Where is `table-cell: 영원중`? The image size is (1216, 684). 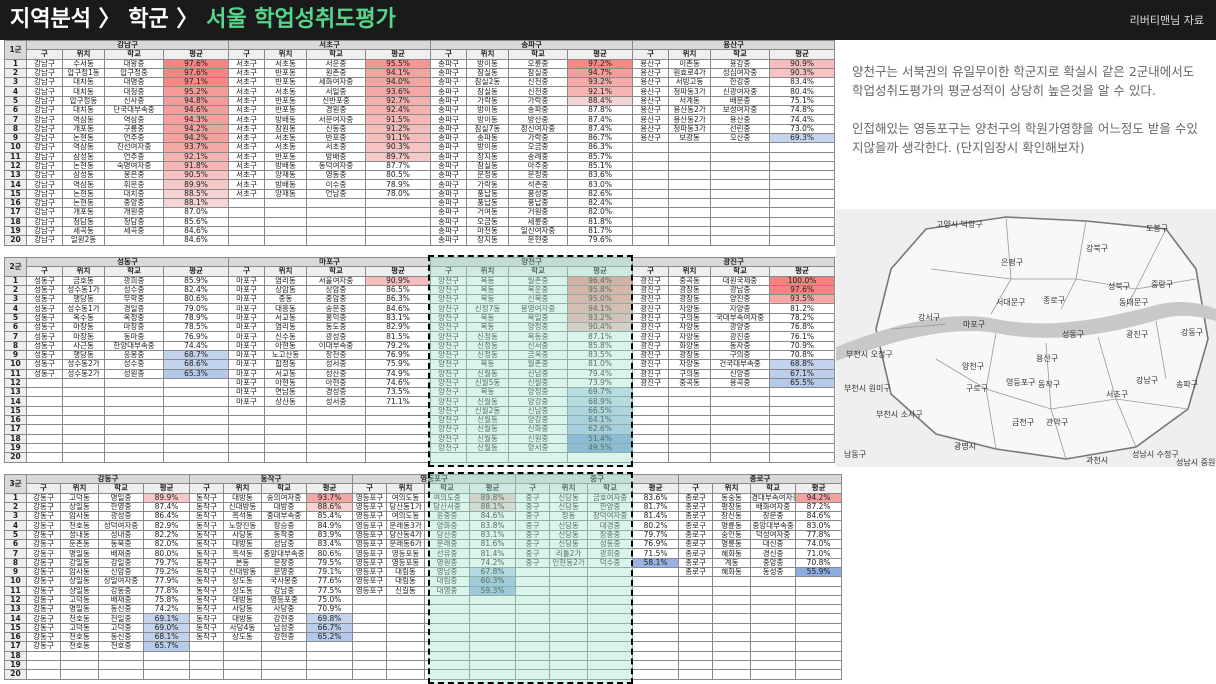
table-cell: 영원중 is located at coordinates (447, 562).